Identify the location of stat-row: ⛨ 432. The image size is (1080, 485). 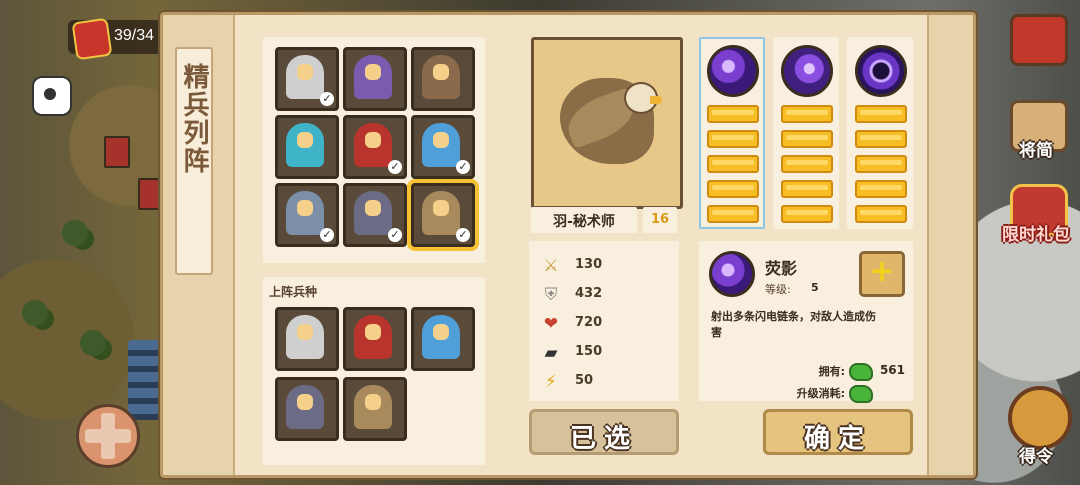
(601, 295).